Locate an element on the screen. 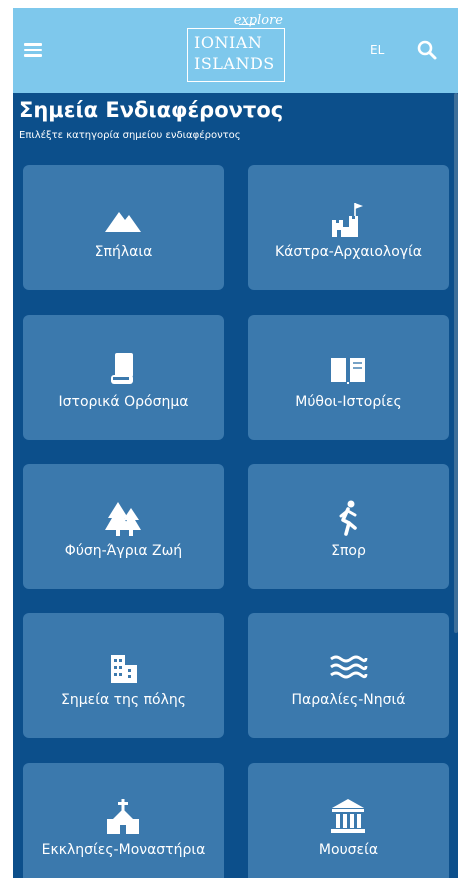  category-card-caves: Σπήλαια is located at coordinates (123, 227).